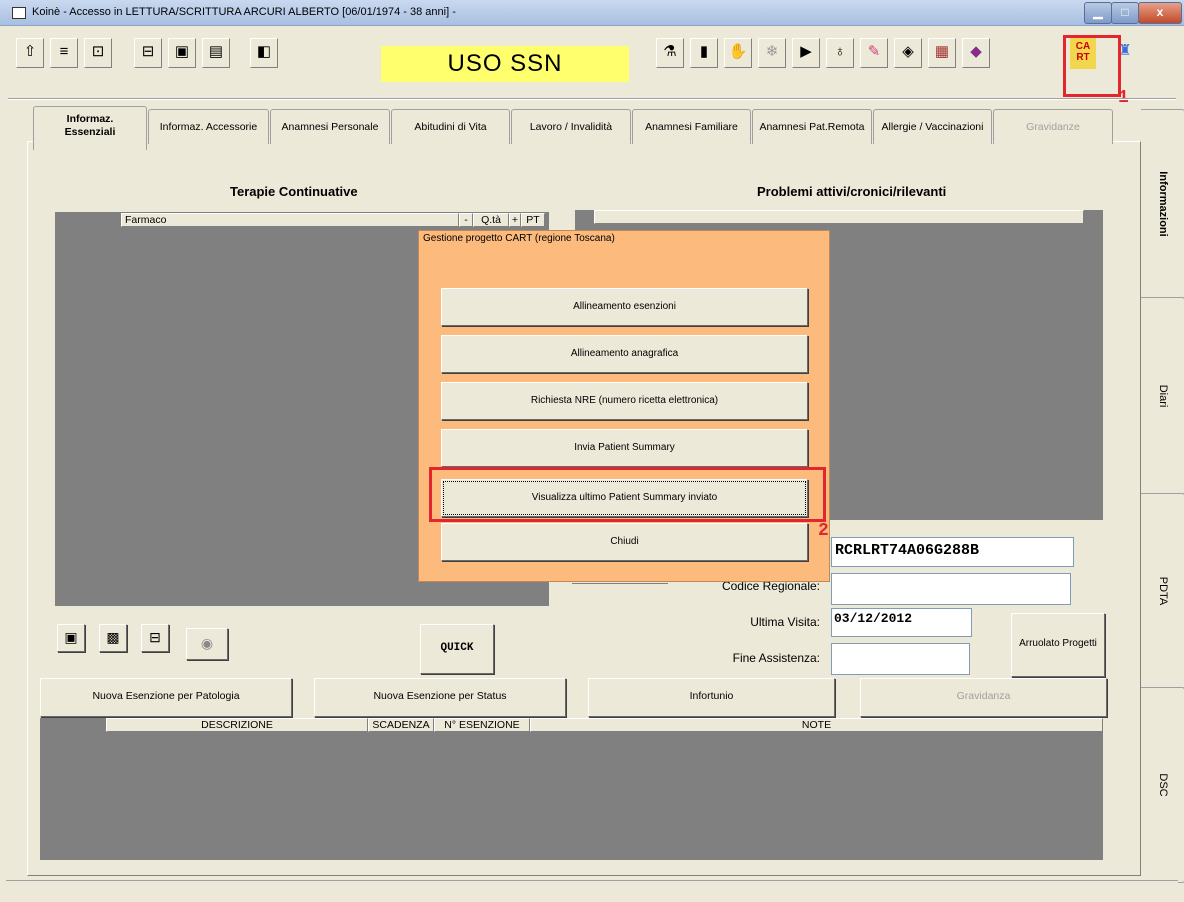 The width and height of the screenshot is (1184, 902). What do you see at coordinates (852, 191) in the screenshot?
I see `problemi-heading: Problemi attivi/cronici/rilevanti` at bounding box center [852, 191].